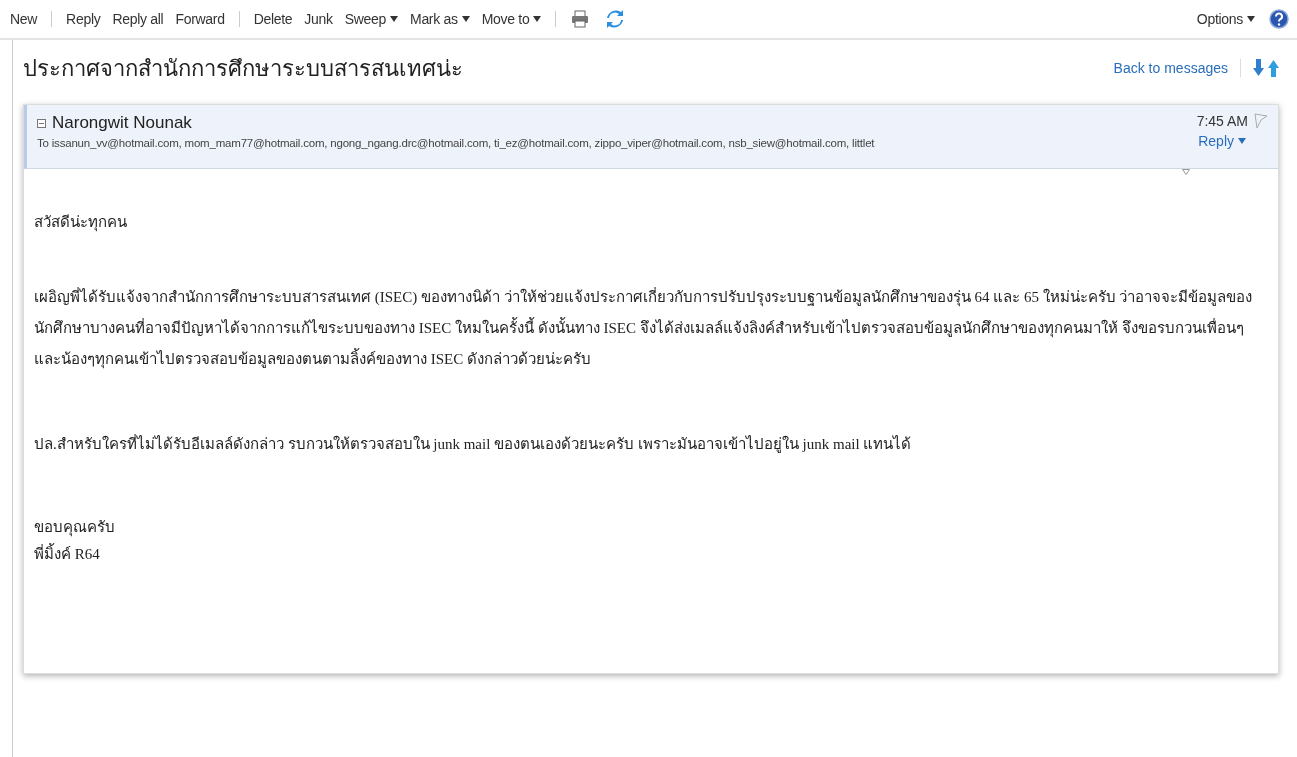 The image size is (1297, 757). I want to click on signature-line: ขอบคุณครับ, so click(75, 528).